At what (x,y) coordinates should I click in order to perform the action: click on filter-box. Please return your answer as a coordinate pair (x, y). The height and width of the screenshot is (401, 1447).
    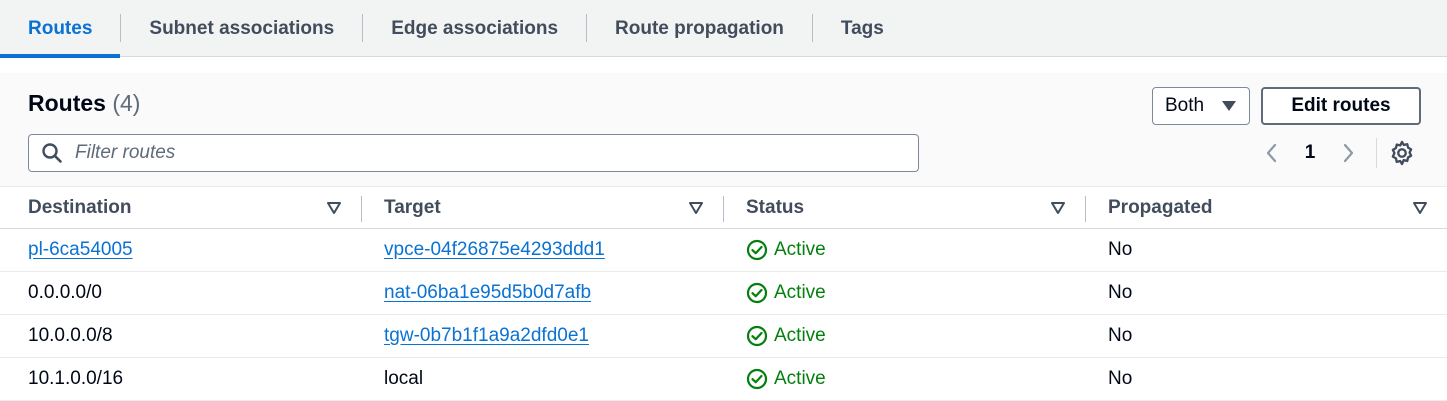
    Looking at the image, I should click on (473, 153).